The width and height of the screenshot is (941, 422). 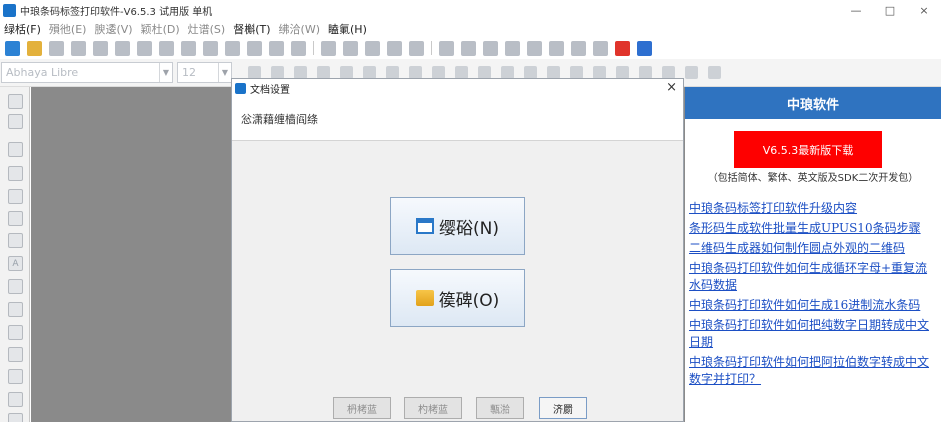 I want to click on barcode-icon, so click(x=15, y=218).